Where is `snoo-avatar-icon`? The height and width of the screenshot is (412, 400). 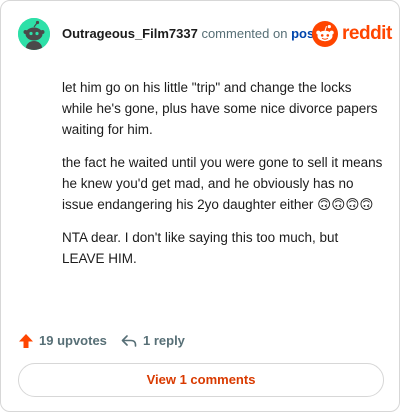
snoo-avatar-icon is located at coordinates (34, 34).